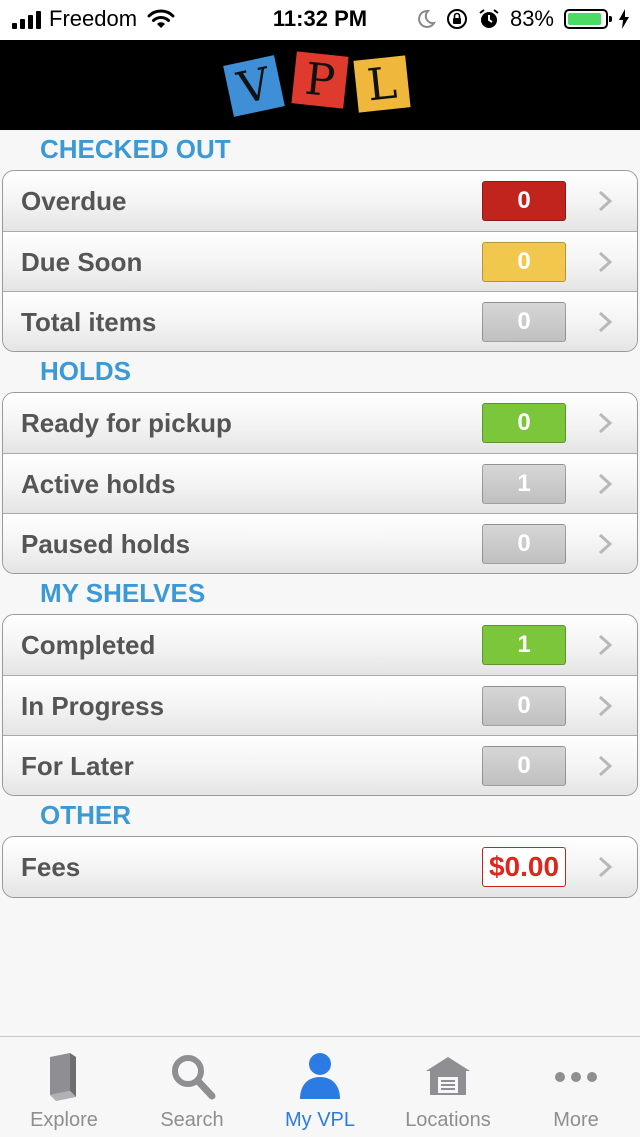 The image size is (640, 1137). I want to click on moon-icon, so click(427, 18).